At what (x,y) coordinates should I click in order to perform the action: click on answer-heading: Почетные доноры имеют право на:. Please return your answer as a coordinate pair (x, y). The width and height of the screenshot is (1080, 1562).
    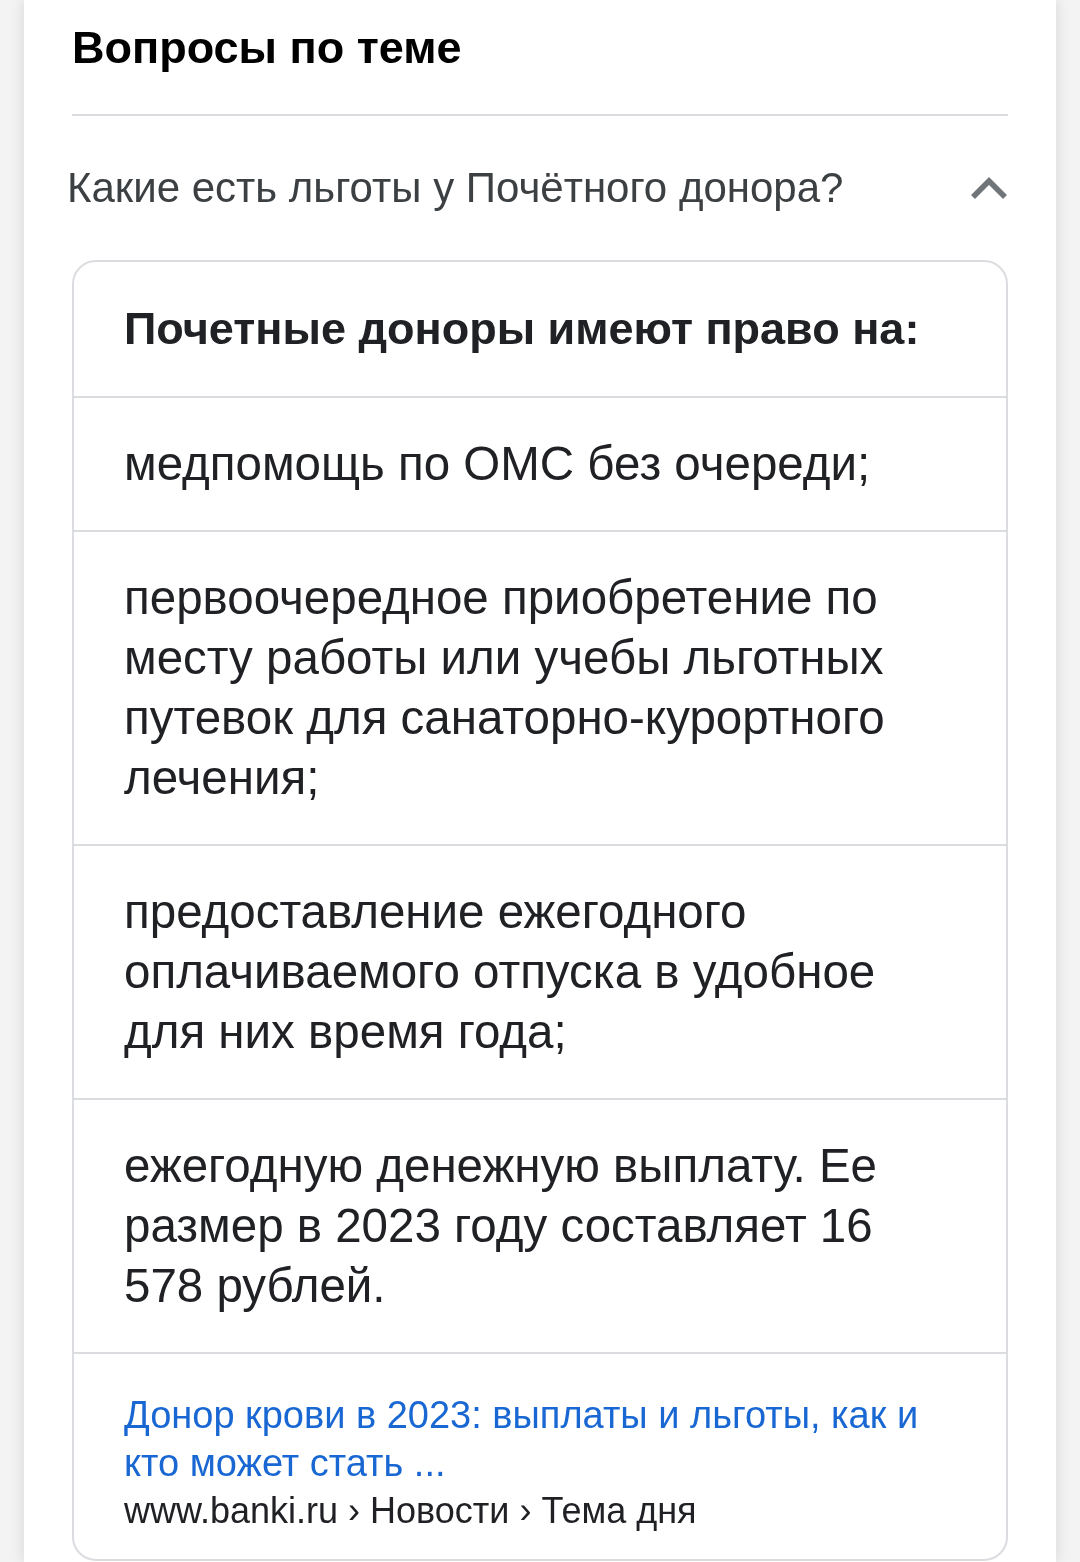
    Looking at the image, I should click on (540, 330).